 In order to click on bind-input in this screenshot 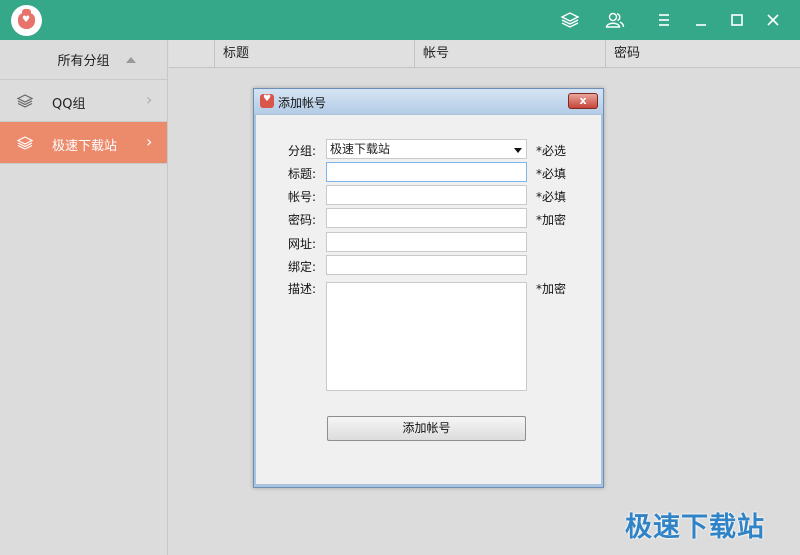, I will do `click(426, 265)`.